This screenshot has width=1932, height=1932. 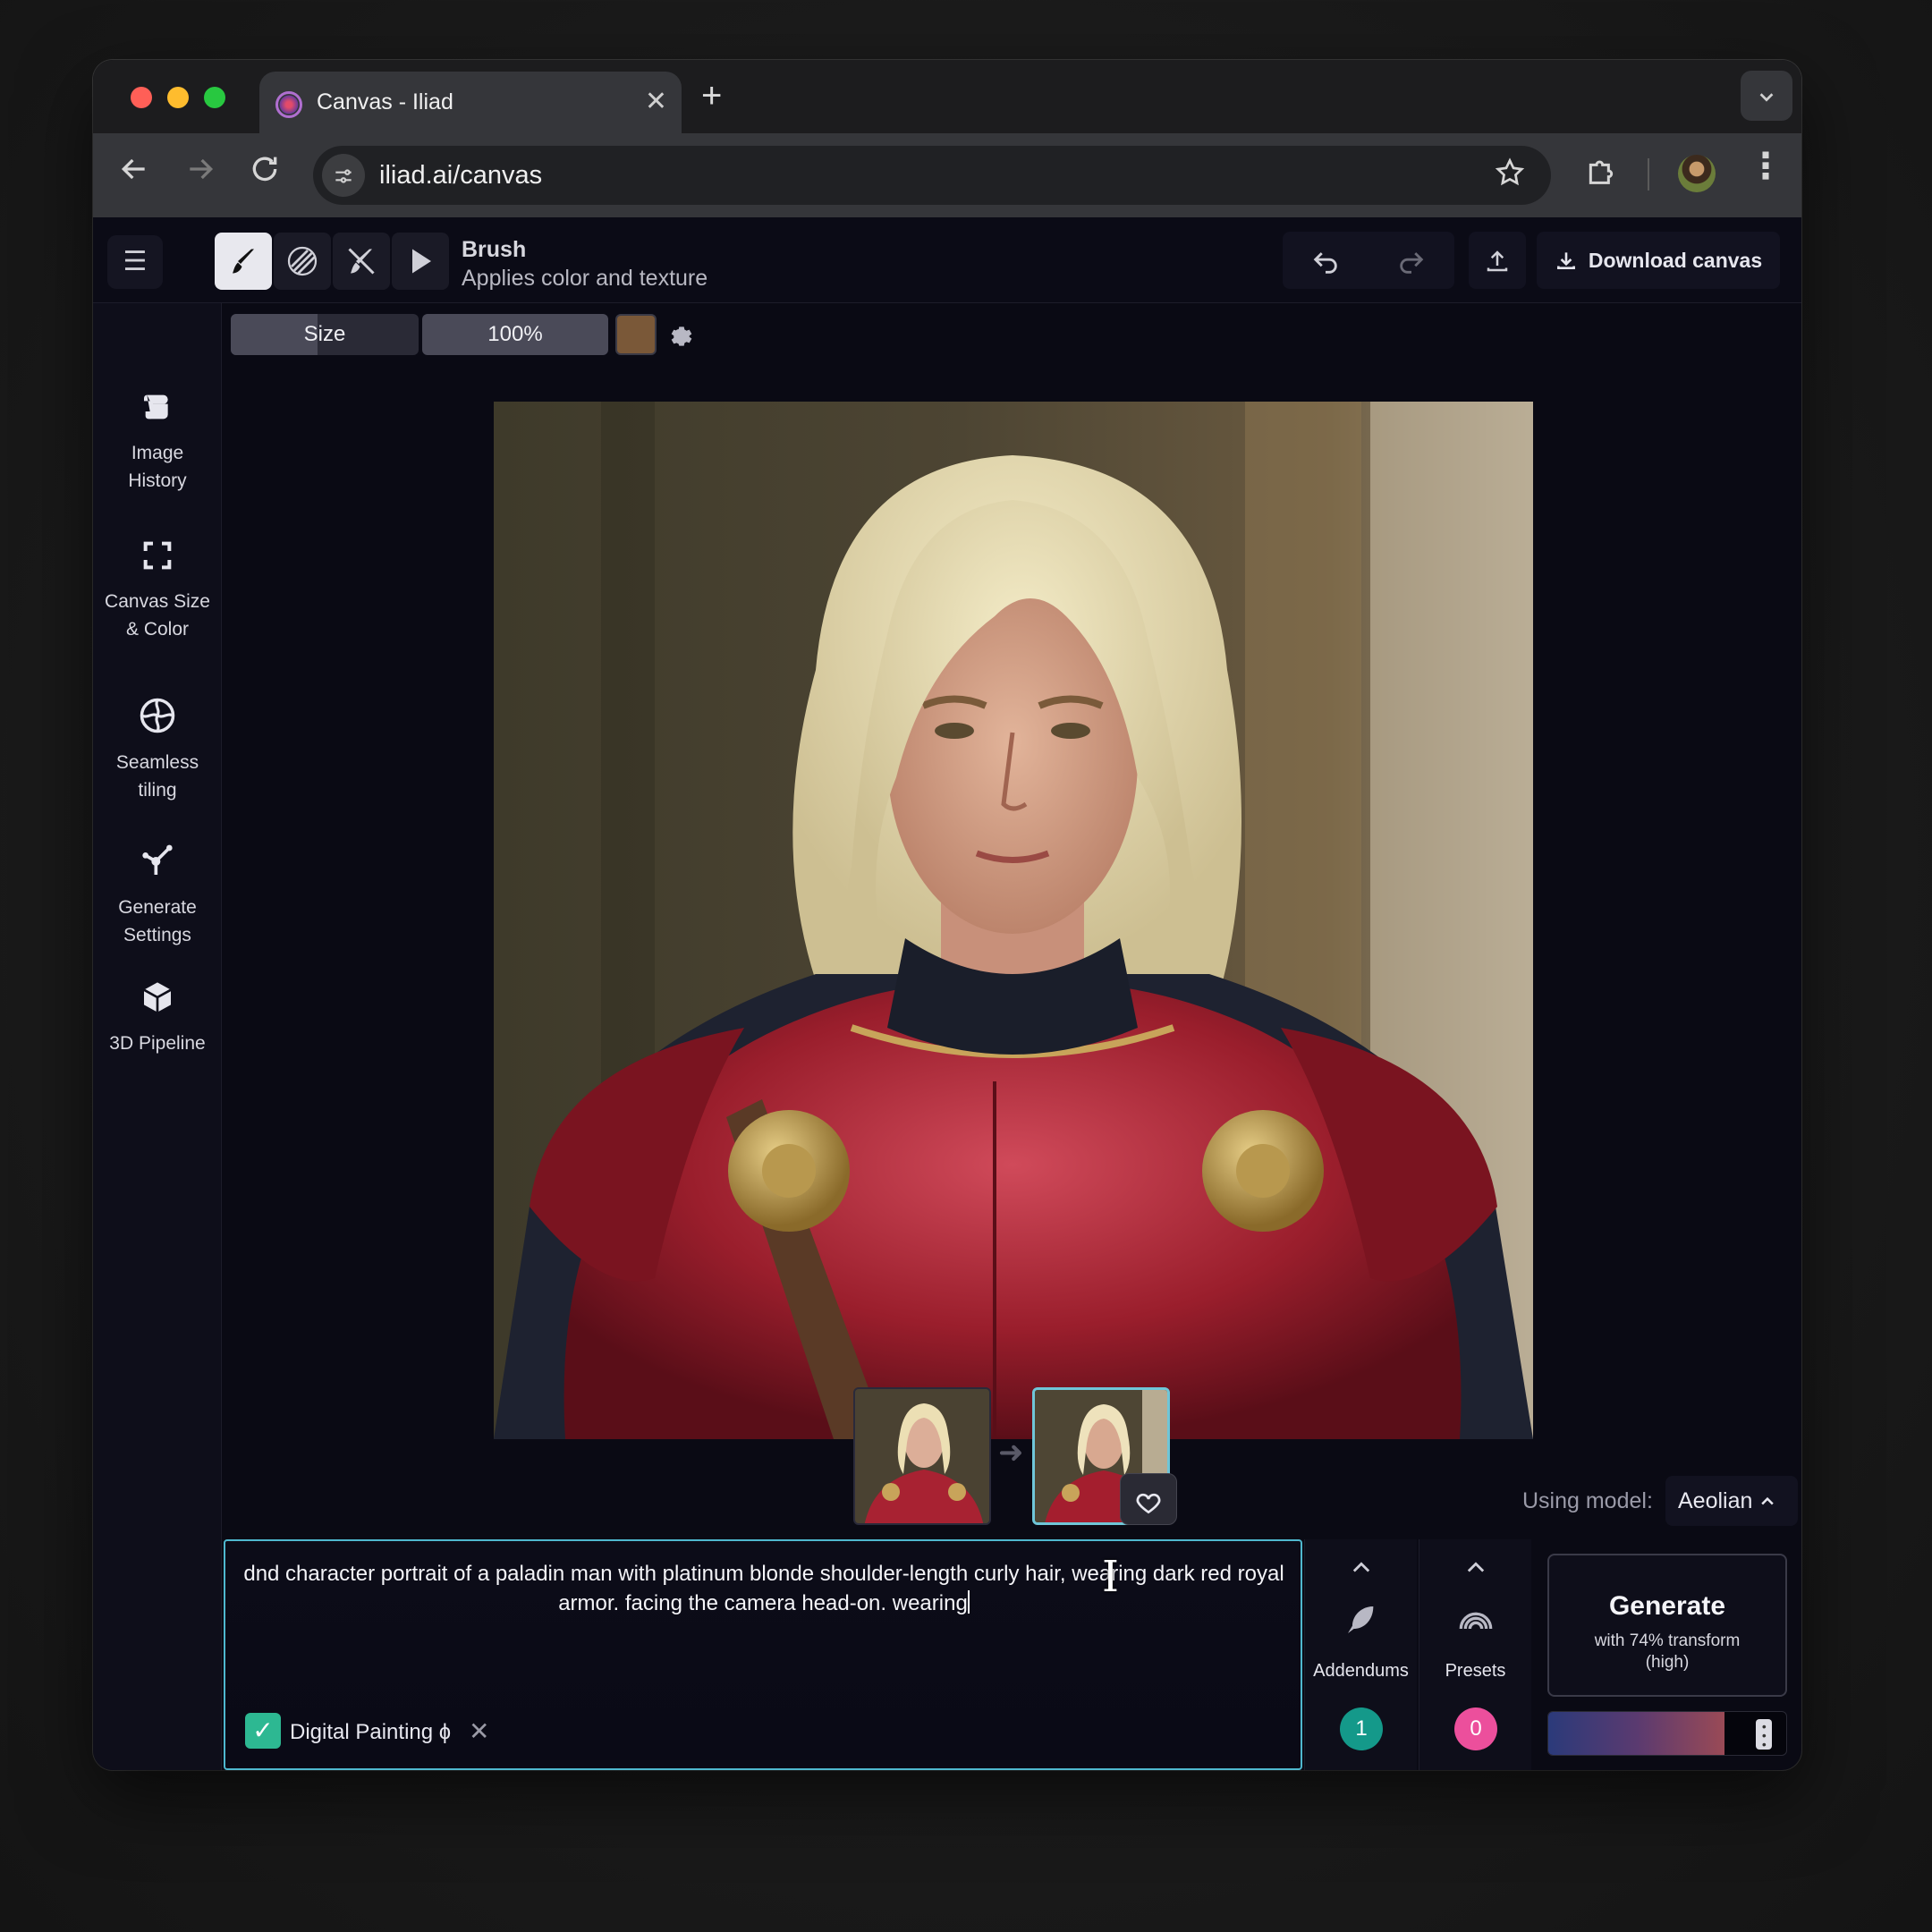 I want to click on maximize-window-button, so click(x=214, y=97).